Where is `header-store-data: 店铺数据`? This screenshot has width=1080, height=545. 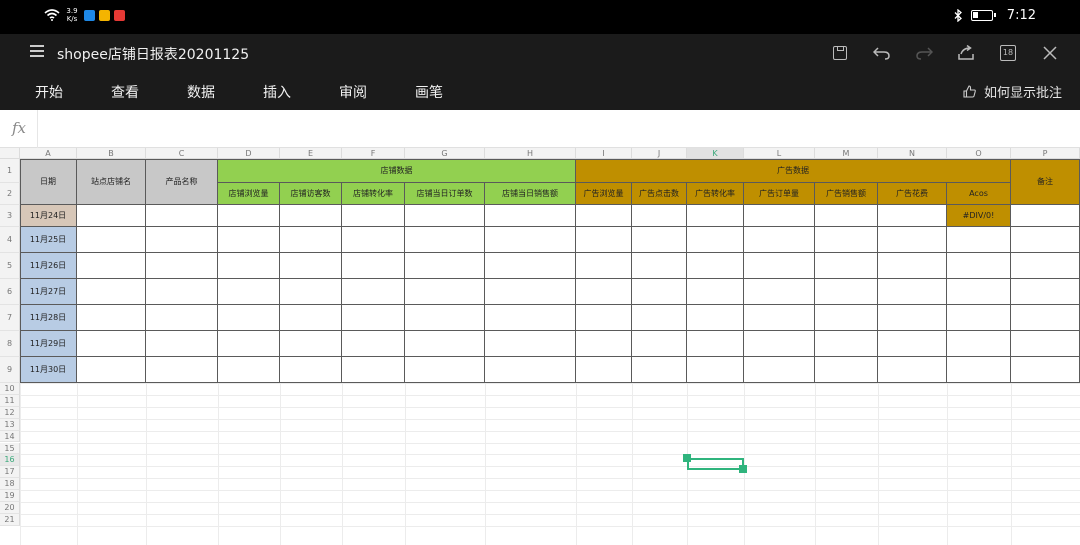
header-store-data: 店铺数据 is located at coordinates (397, 171).